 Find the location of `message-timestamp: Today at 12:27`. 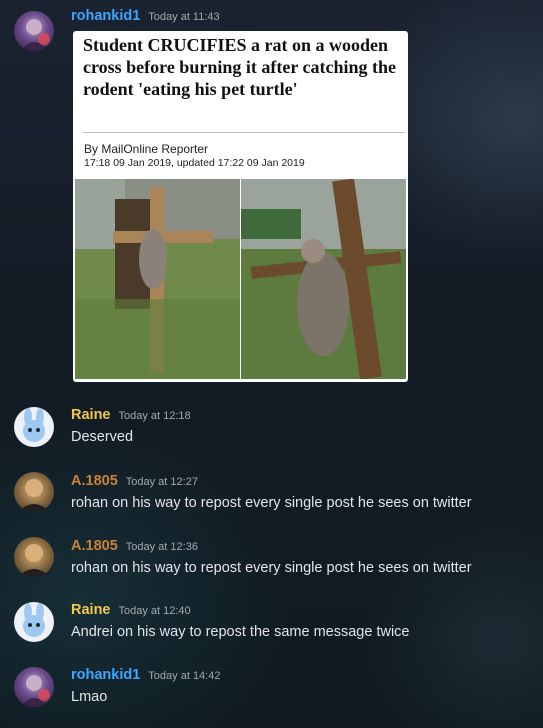

message-timestamp: Today at 12:27 is located at coordinates (161, 482).